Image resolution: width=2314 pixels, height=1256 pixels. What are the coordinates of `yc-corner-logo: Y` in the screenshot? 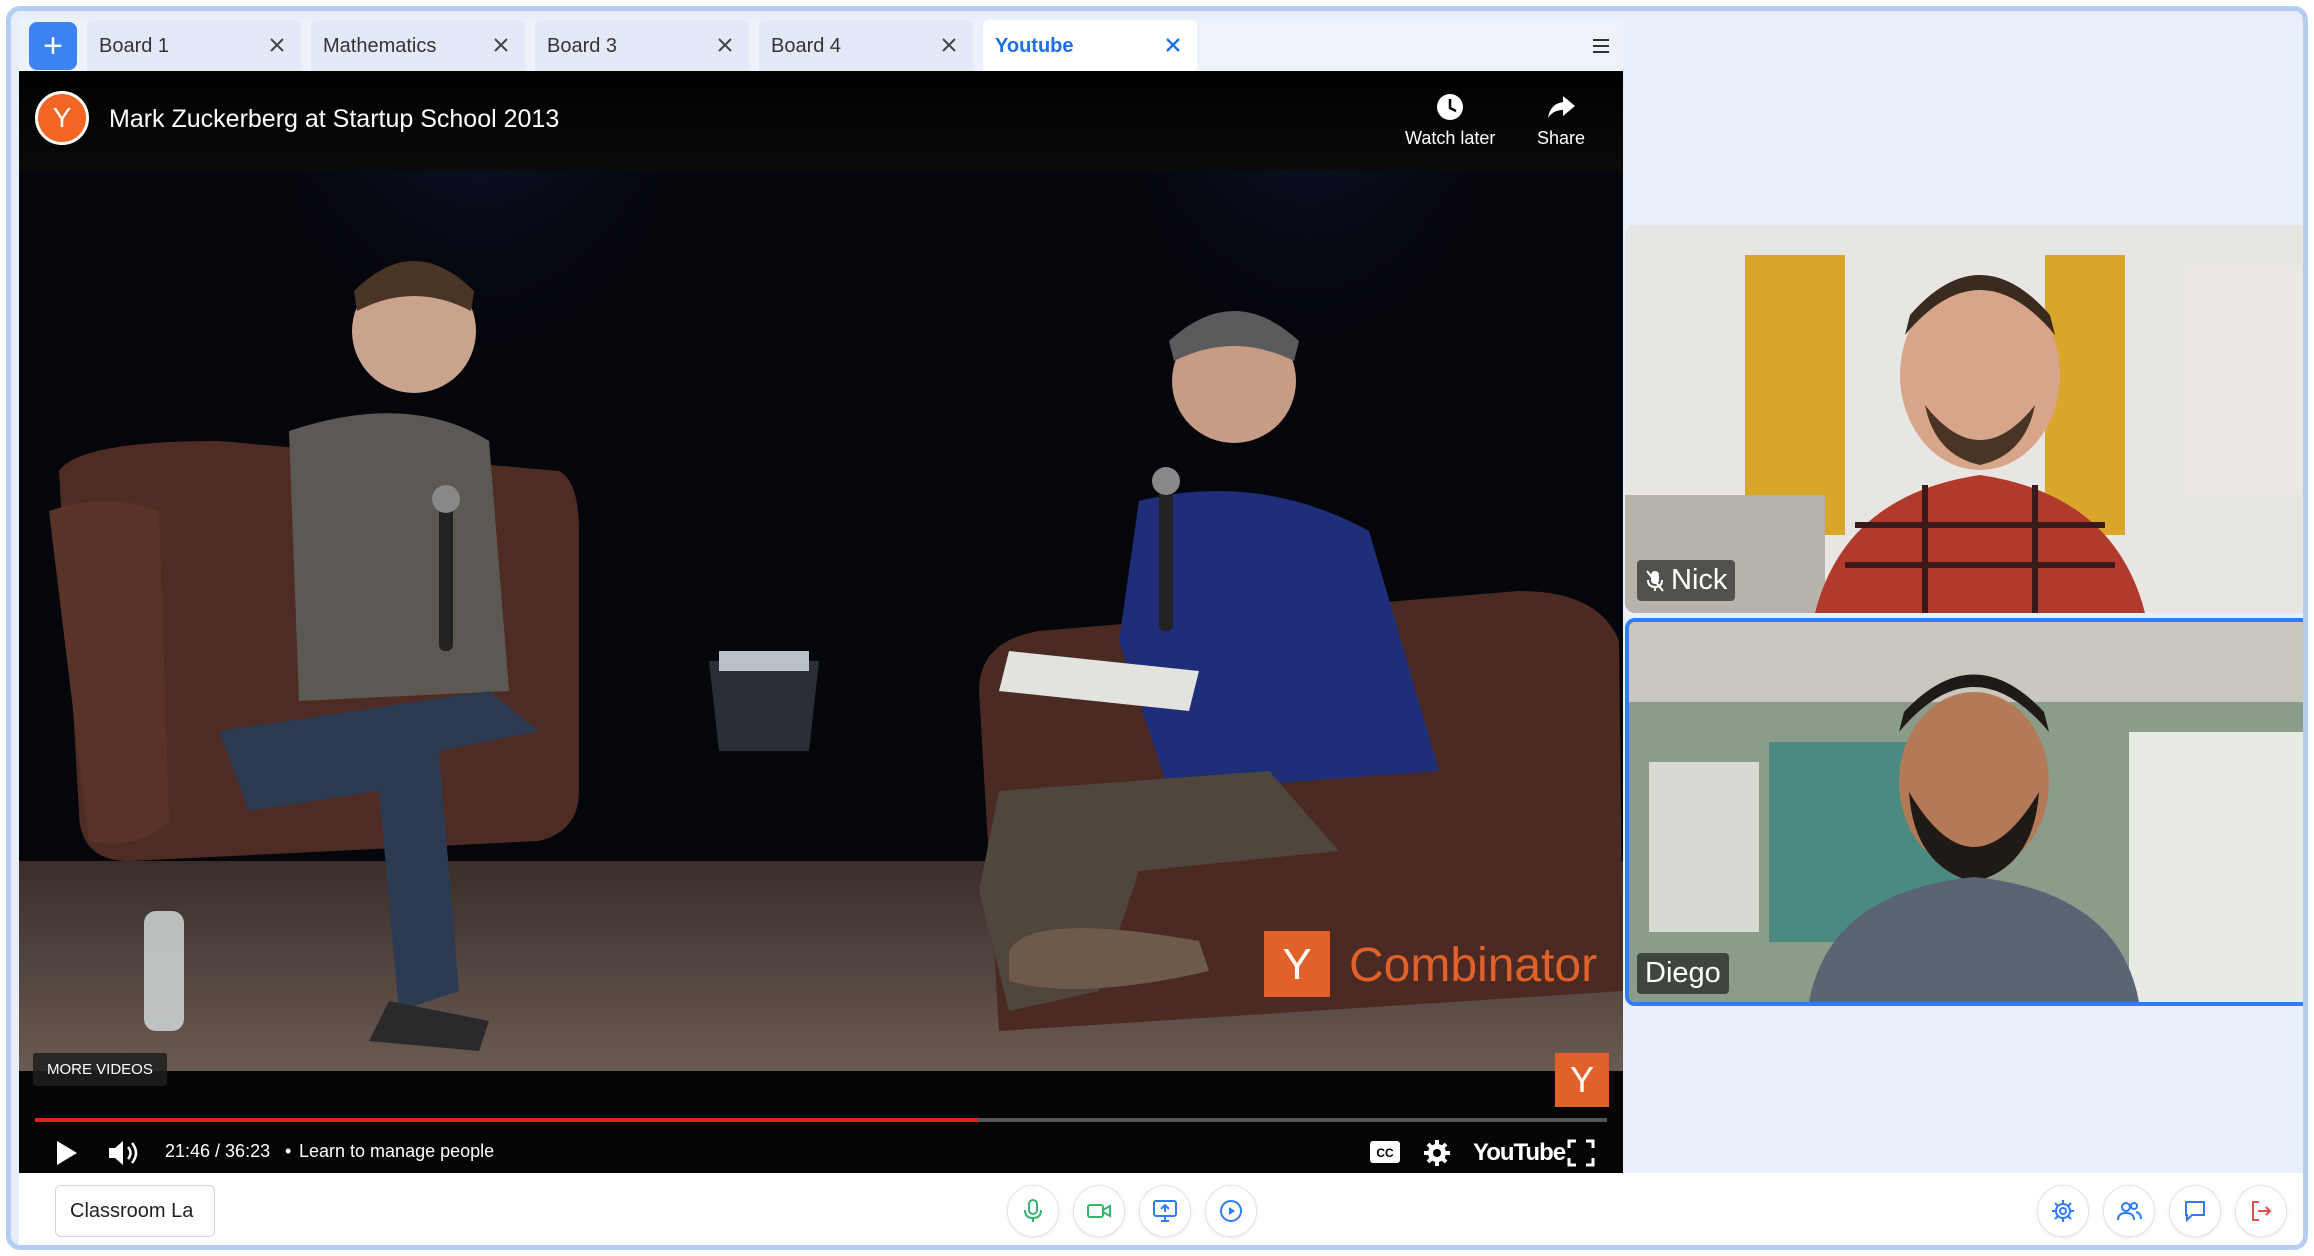 It's located at (1582, 1080).